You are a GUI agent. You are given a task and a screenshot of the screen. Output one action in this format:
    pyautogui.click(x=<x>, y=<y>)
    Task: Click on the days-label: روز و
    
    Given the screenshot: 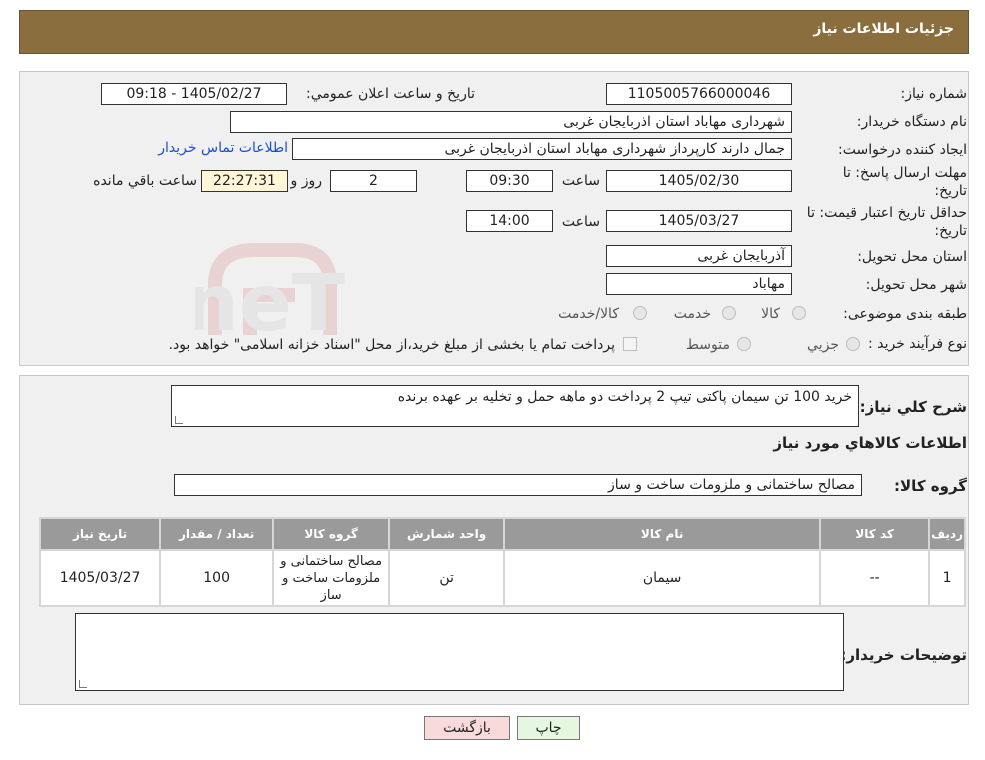 What is the action you would take?
    pyautogui.click(x=306, y=181)
    